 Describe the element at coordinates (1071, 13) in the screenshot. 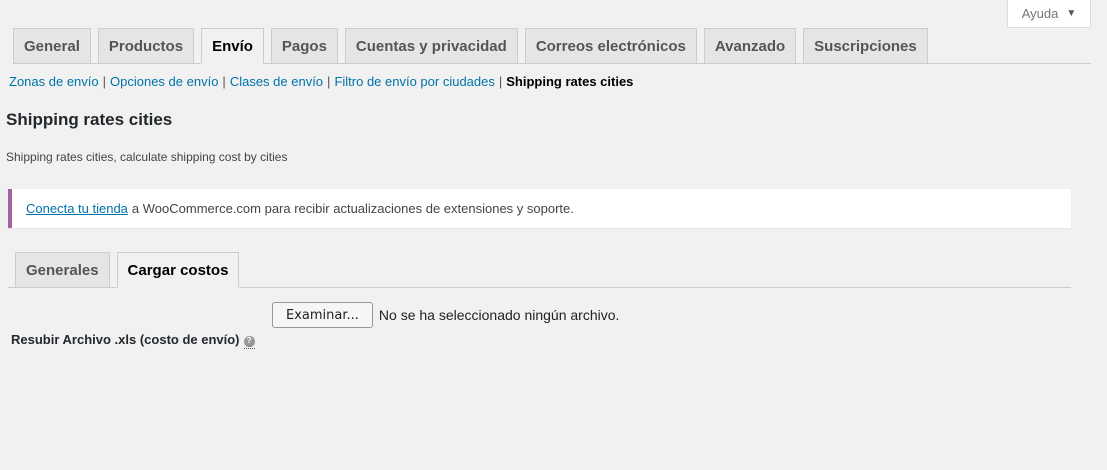

I see `caret-down-icon: ▼` at that location.